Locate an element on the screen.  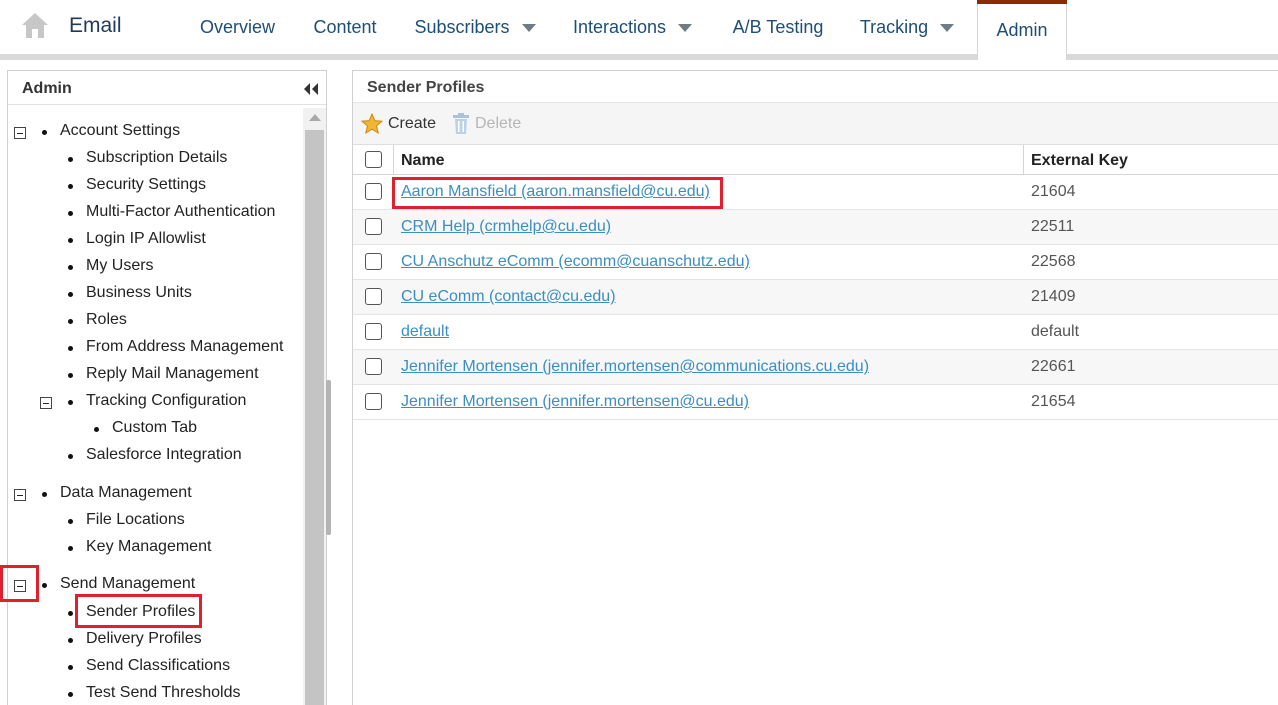
scrollbar-thumb is located at coordinates (314, 417).